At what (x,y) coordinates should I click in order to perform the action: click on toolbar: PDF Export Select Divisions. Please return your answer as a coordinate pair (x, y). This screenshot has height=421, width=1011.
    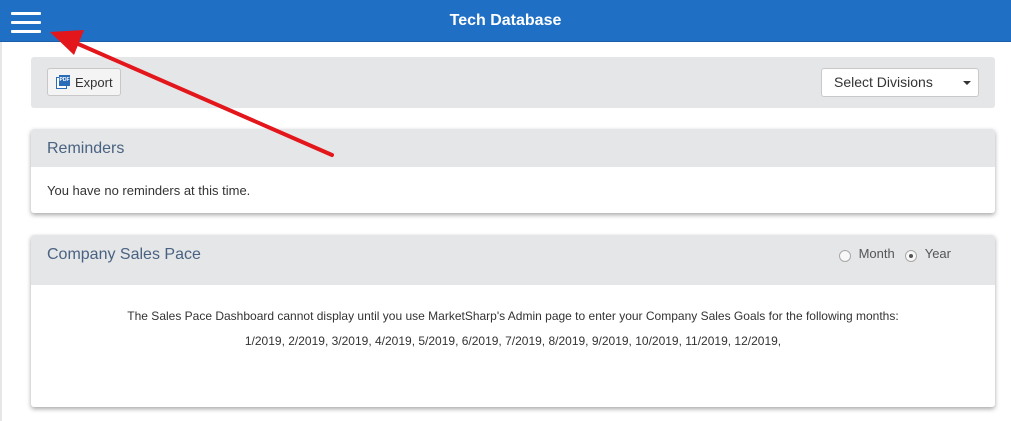
    Looking at the image, I should click on (513, 82).